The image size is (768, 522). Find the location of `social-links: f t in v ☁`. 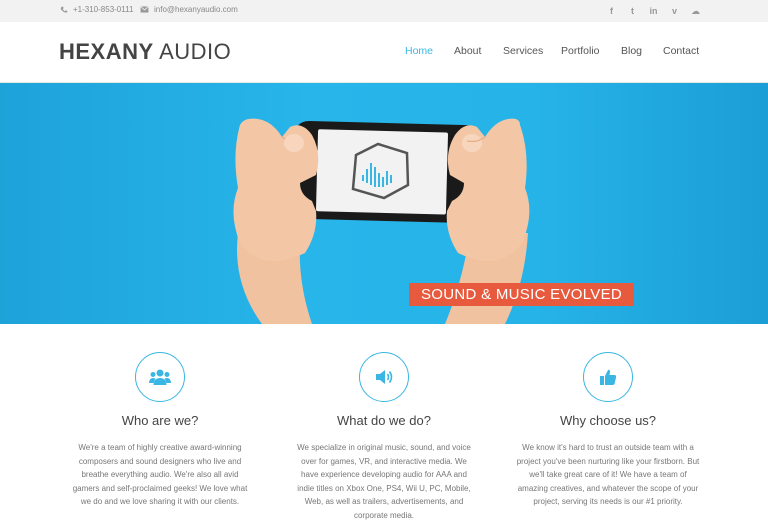

social-links: f t in v ☁ is located at coordinates (653, 11).